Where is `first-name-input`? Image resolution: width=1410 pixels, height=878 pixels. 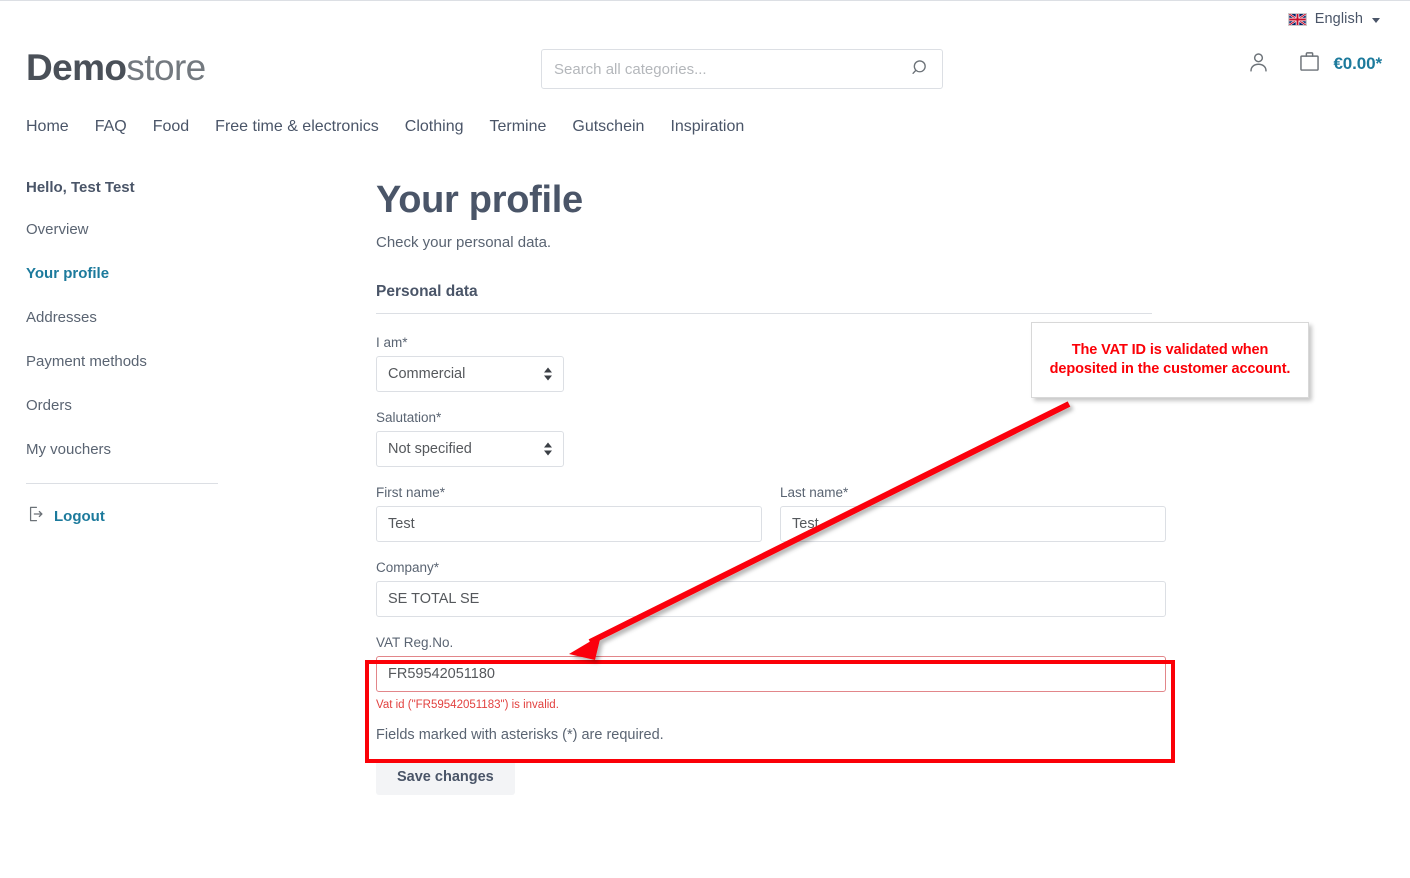
first-name-input is located at coordinates (569, 524).